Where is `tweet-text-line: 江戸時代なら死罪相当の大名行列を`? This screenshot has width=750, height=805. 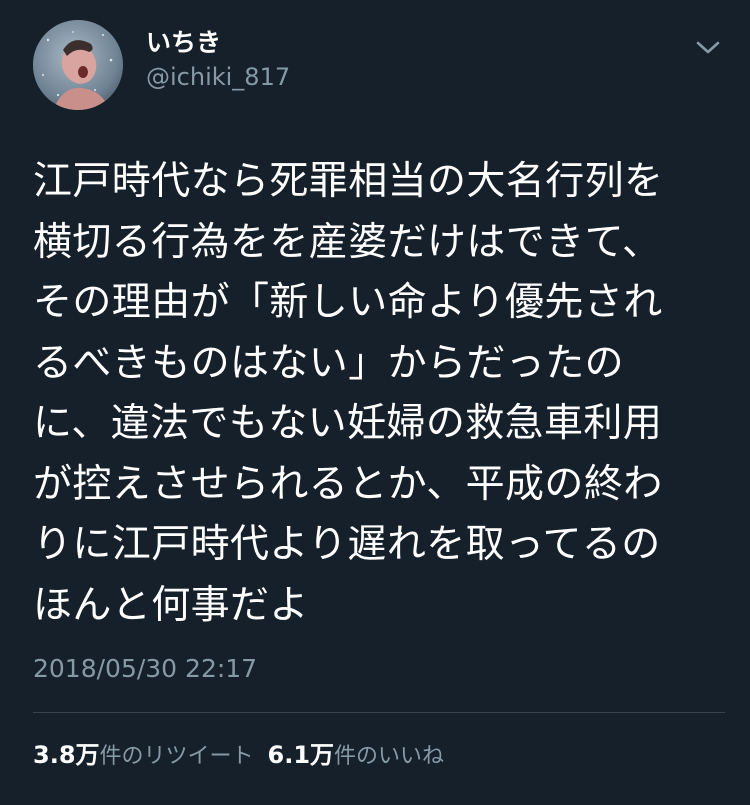
tweet-text-line: 江戸時代なら死罪相当の大名行列を is located at coordinates (348, 181).